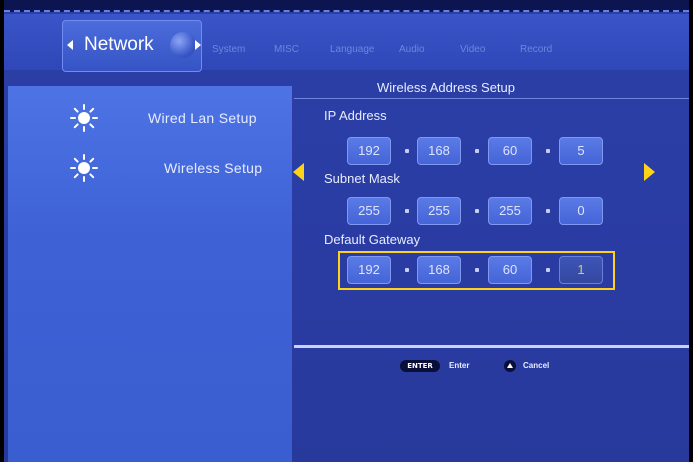  Describe the element at coordinates (536, 365) in the screenshot. I see `cancel-hint: Cancel` at that location.